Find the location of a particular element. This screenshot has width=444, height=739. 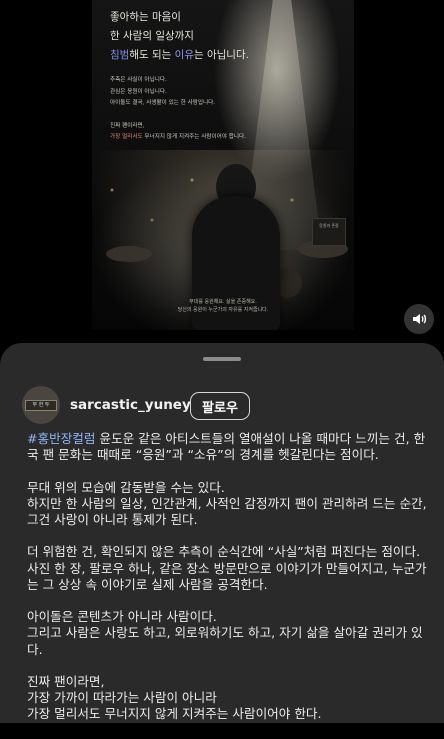

poster-small-2: 관심은 응원이 아닙니다. is located at coordinates (138, 91).